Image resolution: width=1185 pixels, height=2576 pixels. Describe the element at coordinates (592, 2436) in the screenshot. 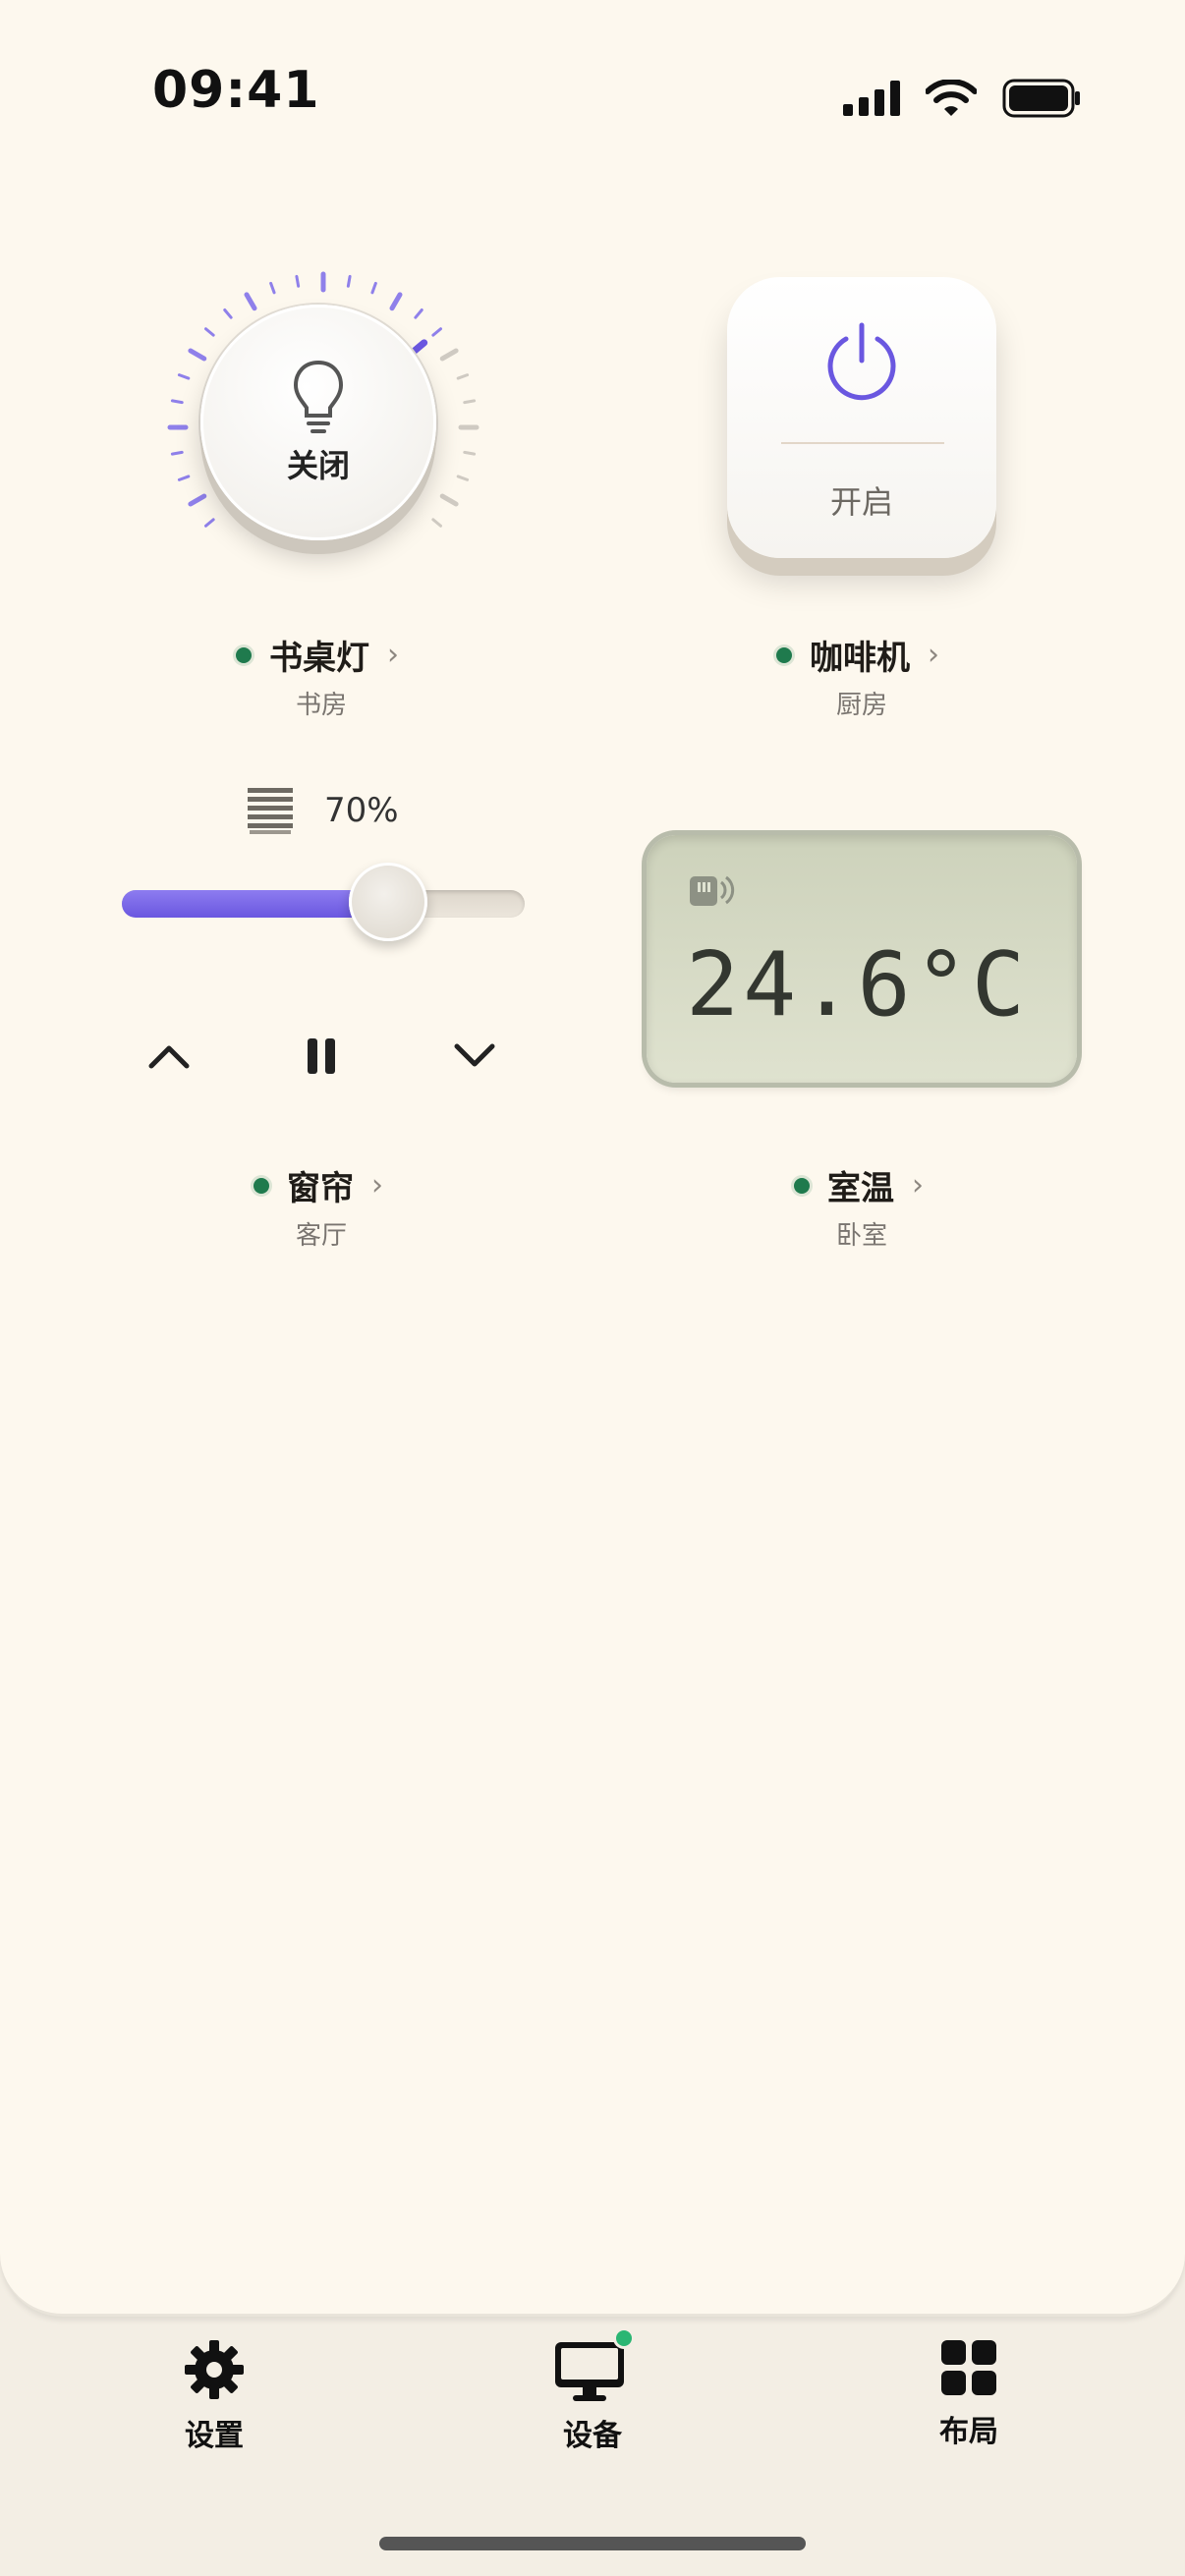

I see `tab-devices-label: 设备` at that location.